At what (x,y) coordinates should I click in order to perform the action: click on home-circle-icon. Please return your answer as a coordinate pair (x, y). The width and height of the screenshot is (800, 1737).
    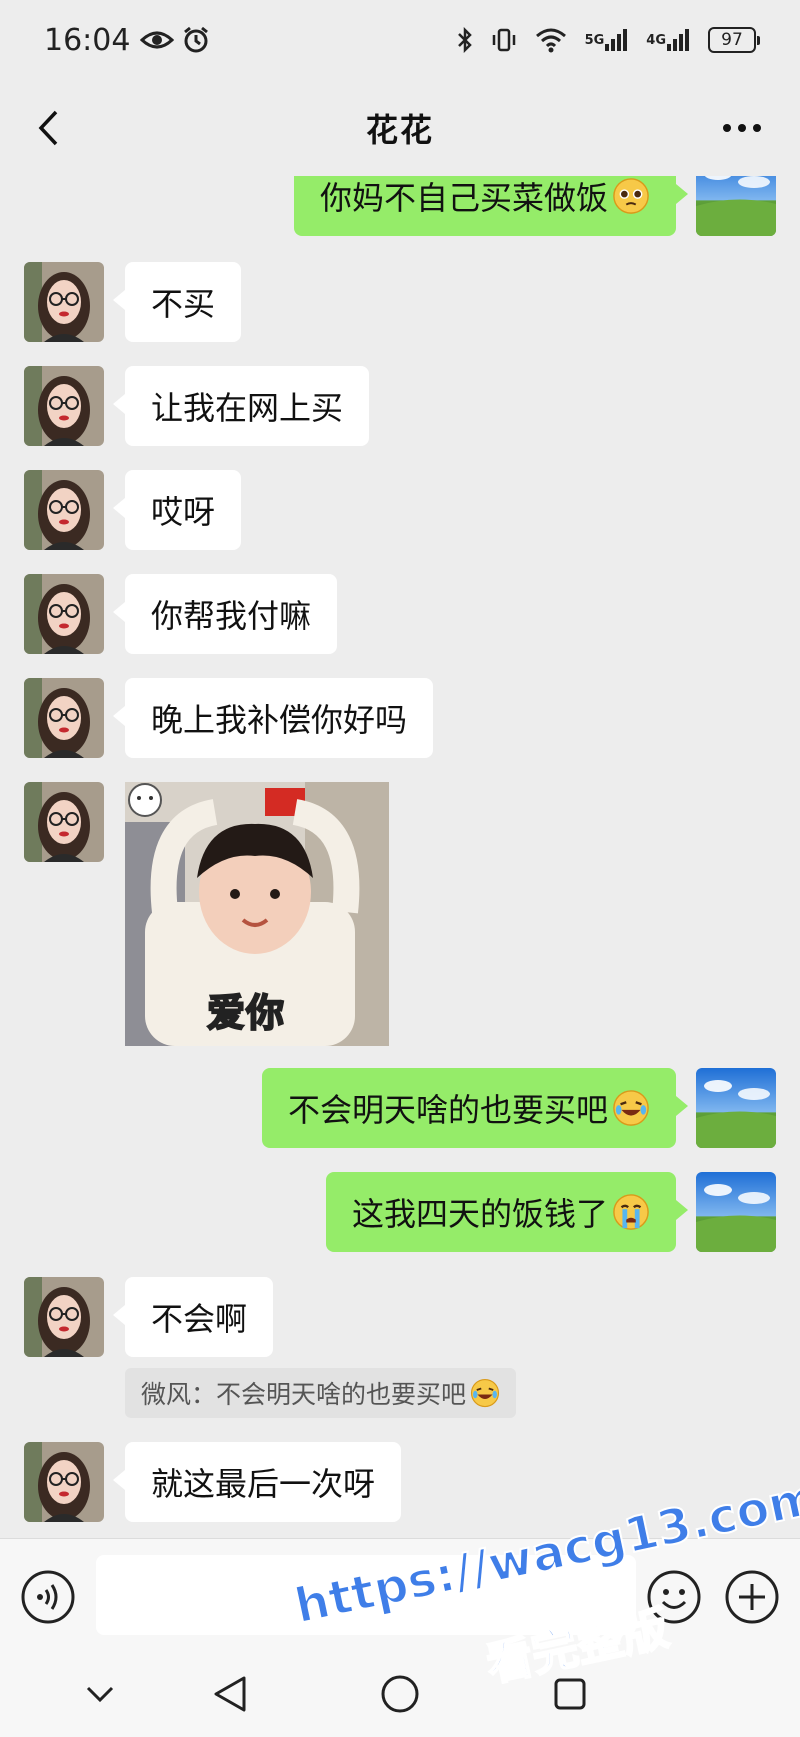
    Looking at the image, I should click on (400, 1694).